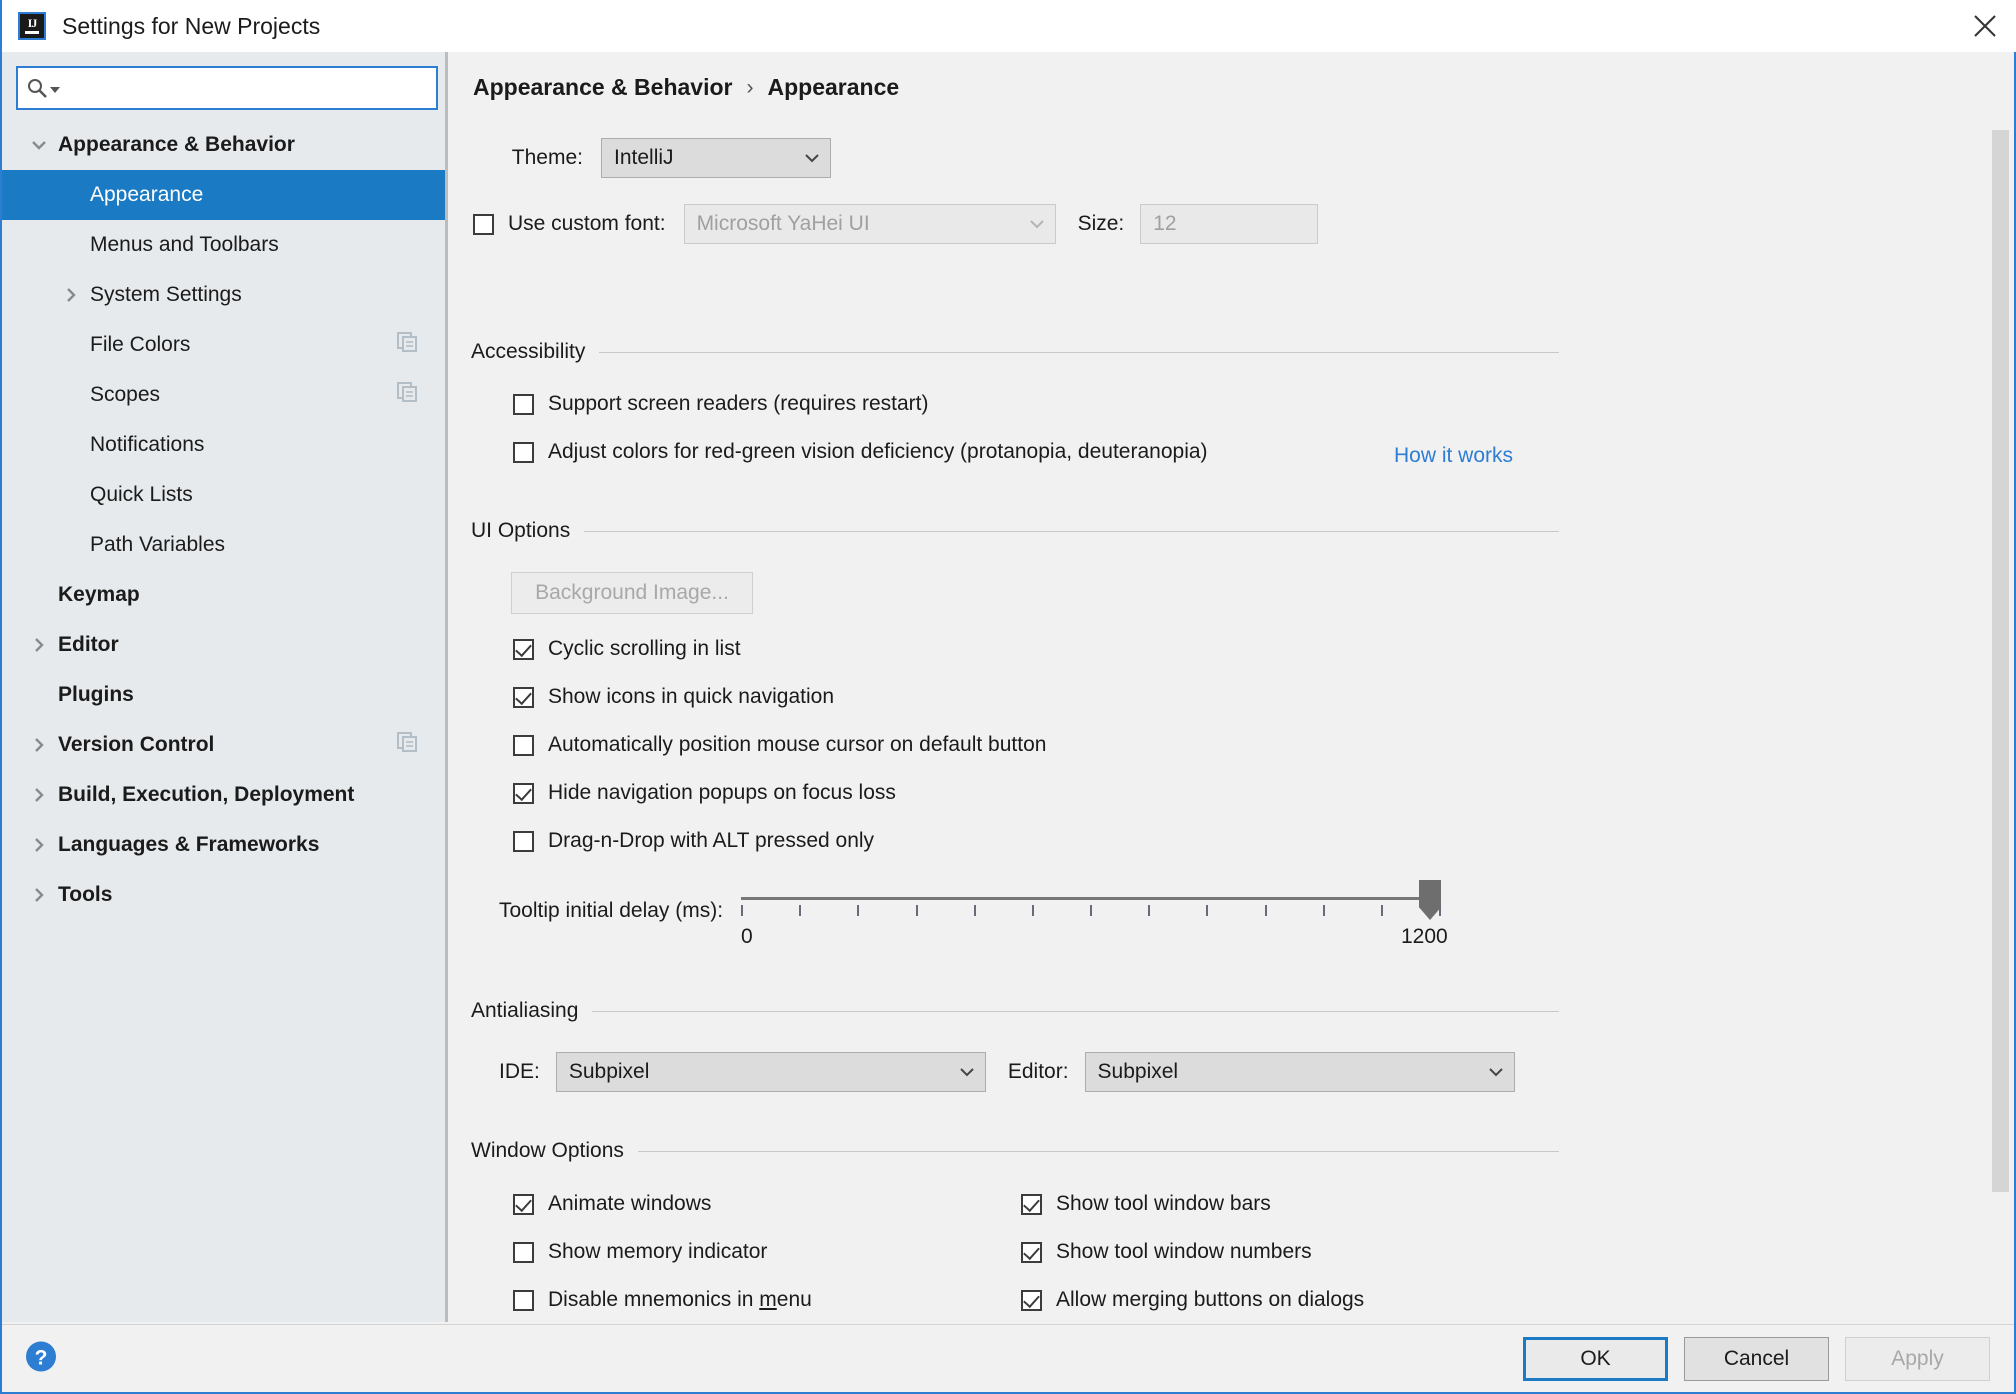 The image size is (2016, 1394). Describe the element at coordinates (225, 595) in the screenshot. I see `sidebar-item-keymap: Keymap` at that location.